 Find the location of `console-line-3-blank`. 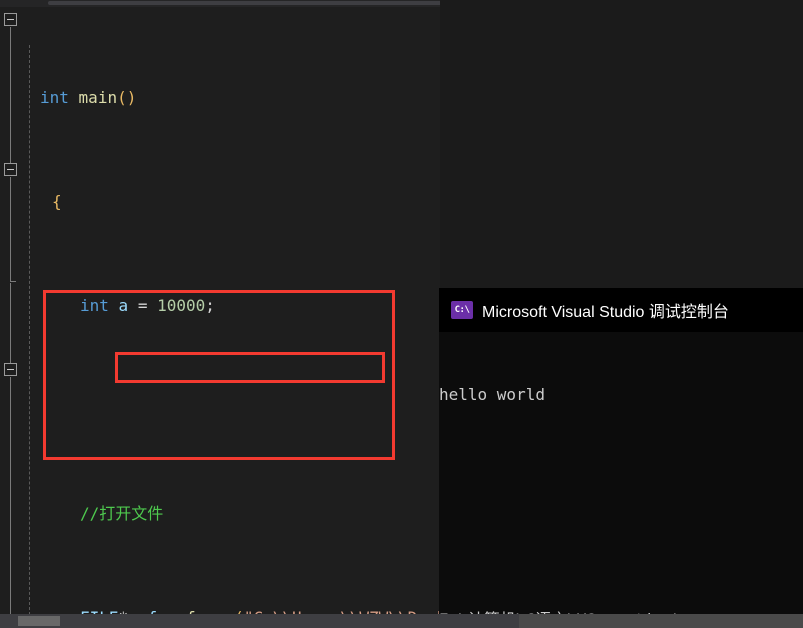

console-line-3-blank is located at coordinates (621, 544).